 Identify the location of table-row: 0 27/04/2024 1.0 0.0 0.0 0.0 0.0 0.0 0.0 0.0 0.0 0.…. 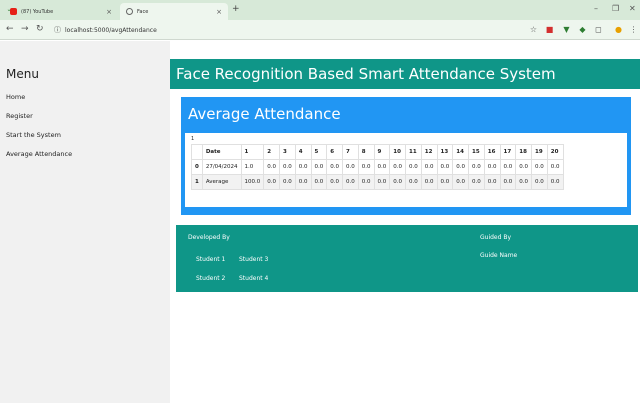
(377, 167).